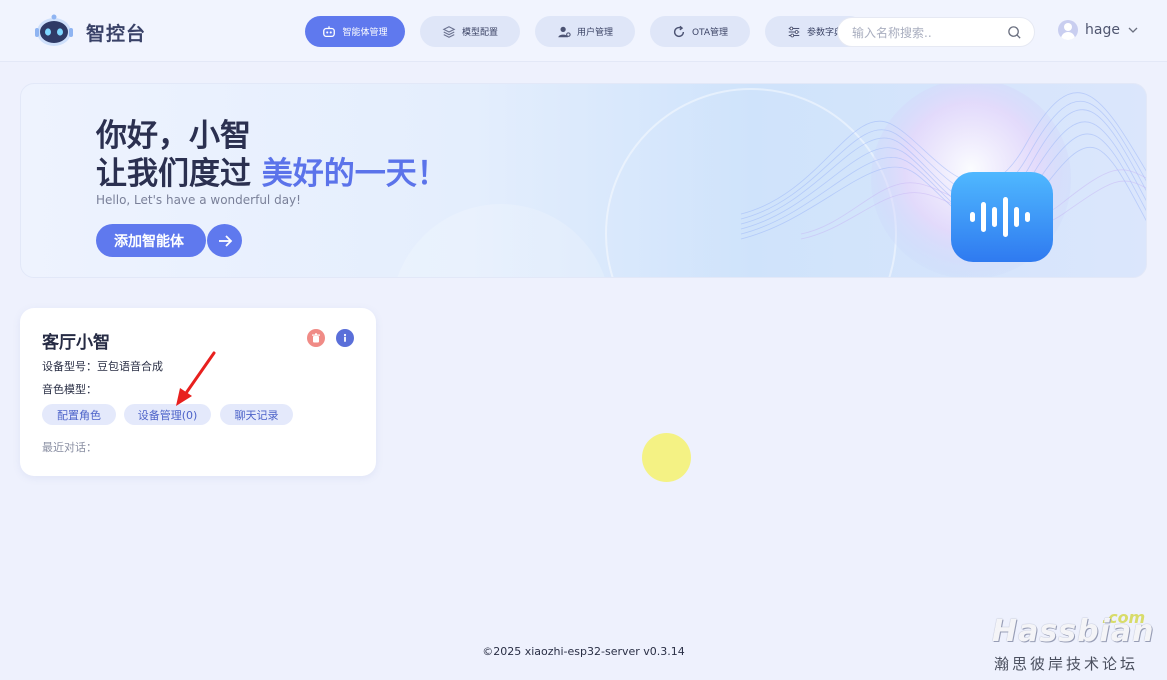 Image resolution: width=1167 pixels, height=680 pixels. I want to click on nav-agent-management: 智能体管理, so click(355, 31).